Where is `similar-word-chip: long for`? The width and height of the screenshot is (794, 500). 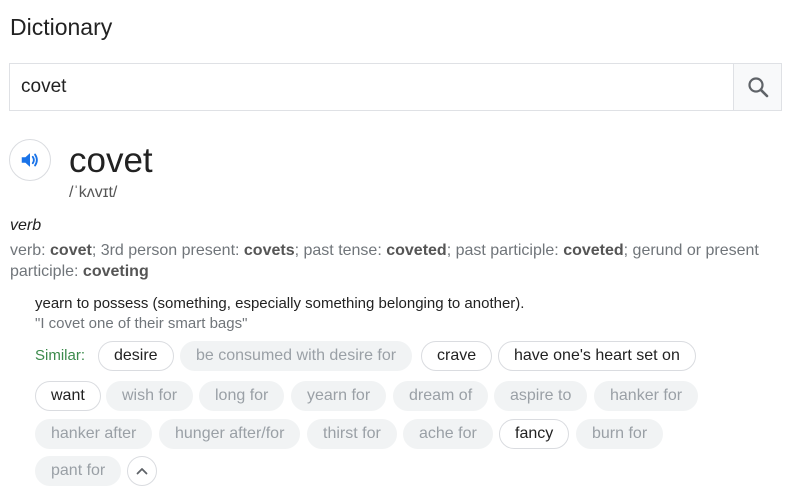 similar-word-chip: long for is located at coordinates (242, 396).